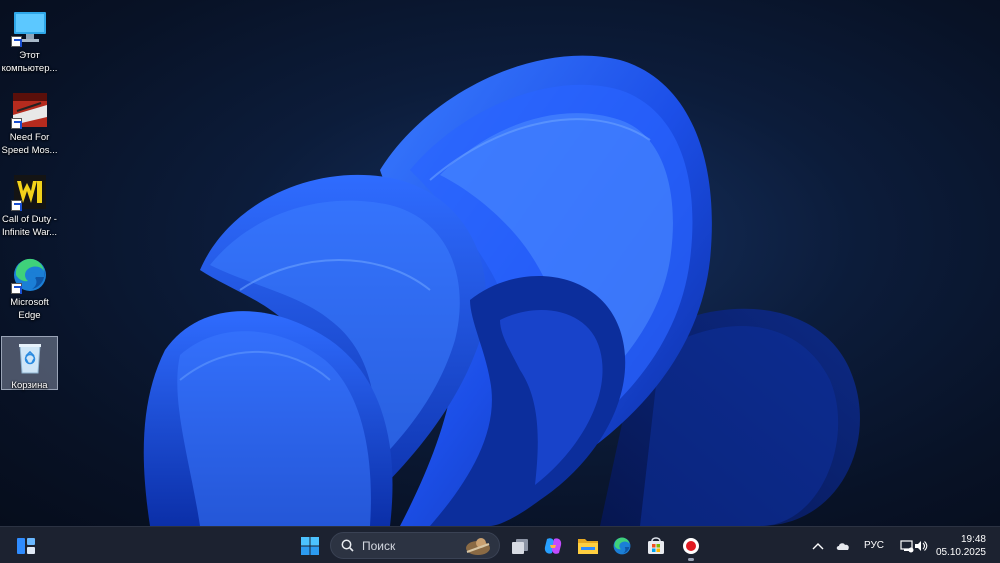 The width and height of the screenshot is (1000, 563). What do you see at coordinates (29, 110) in the screenshot?
I see `nfs-game-icon` at bounding box center [29, 110].